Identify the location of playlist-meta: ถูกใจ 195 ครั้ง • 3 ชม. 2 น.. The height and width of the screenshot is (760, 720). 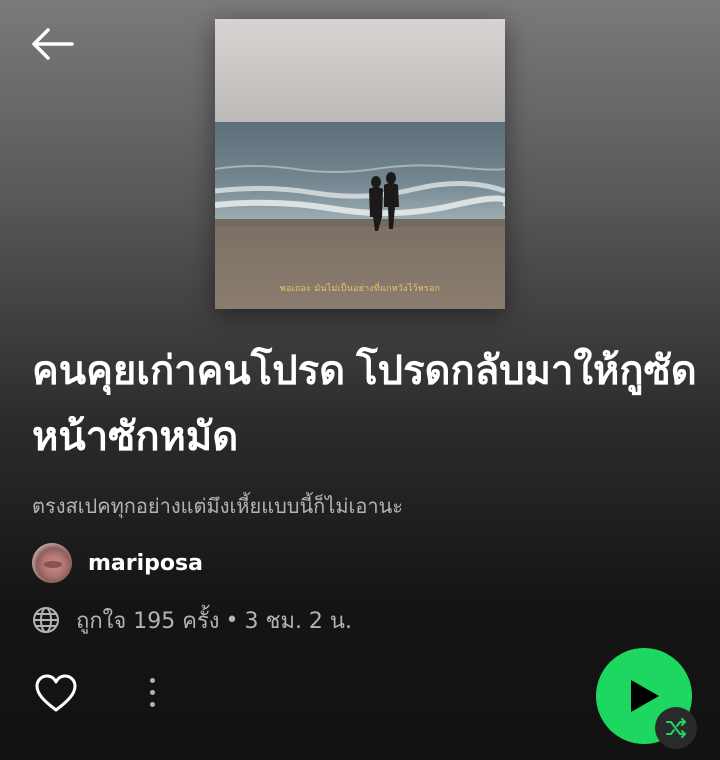
(192, 620).